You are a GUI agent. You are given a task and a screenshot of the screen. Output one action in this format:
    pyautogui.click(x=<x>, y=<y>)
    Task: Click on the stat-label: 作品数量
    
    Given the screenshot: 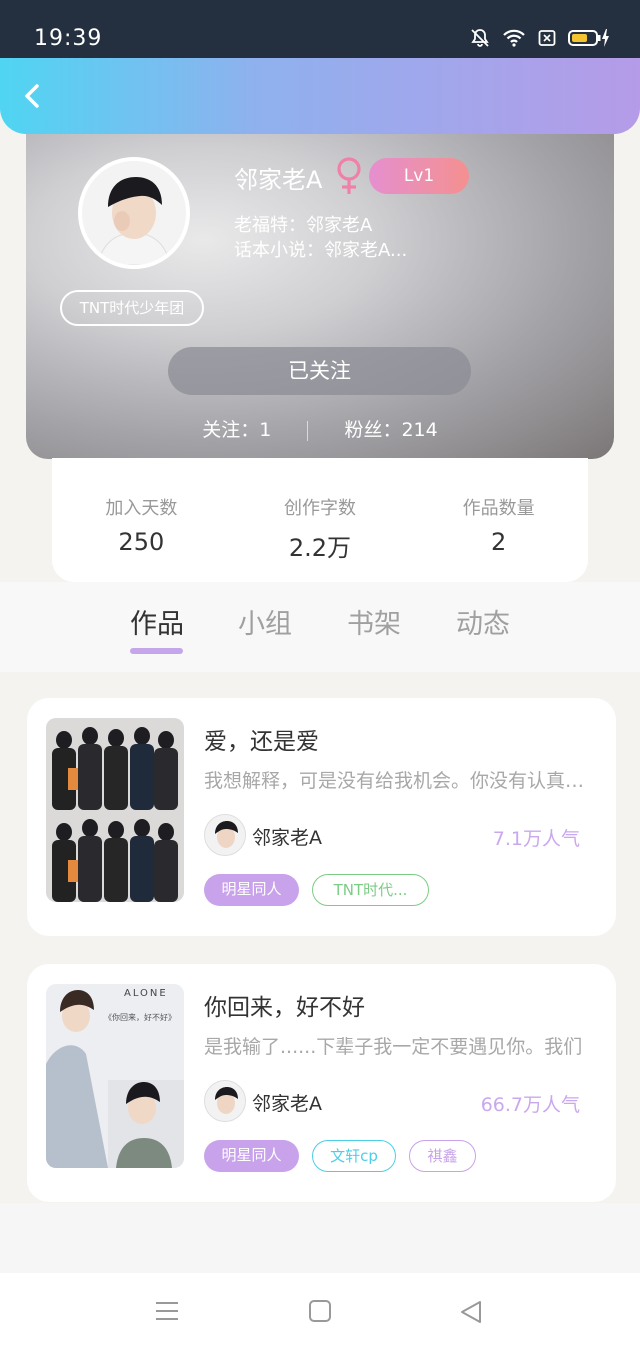 What is the action you would take?
    pyautogui.click(x=498, y=508)
    